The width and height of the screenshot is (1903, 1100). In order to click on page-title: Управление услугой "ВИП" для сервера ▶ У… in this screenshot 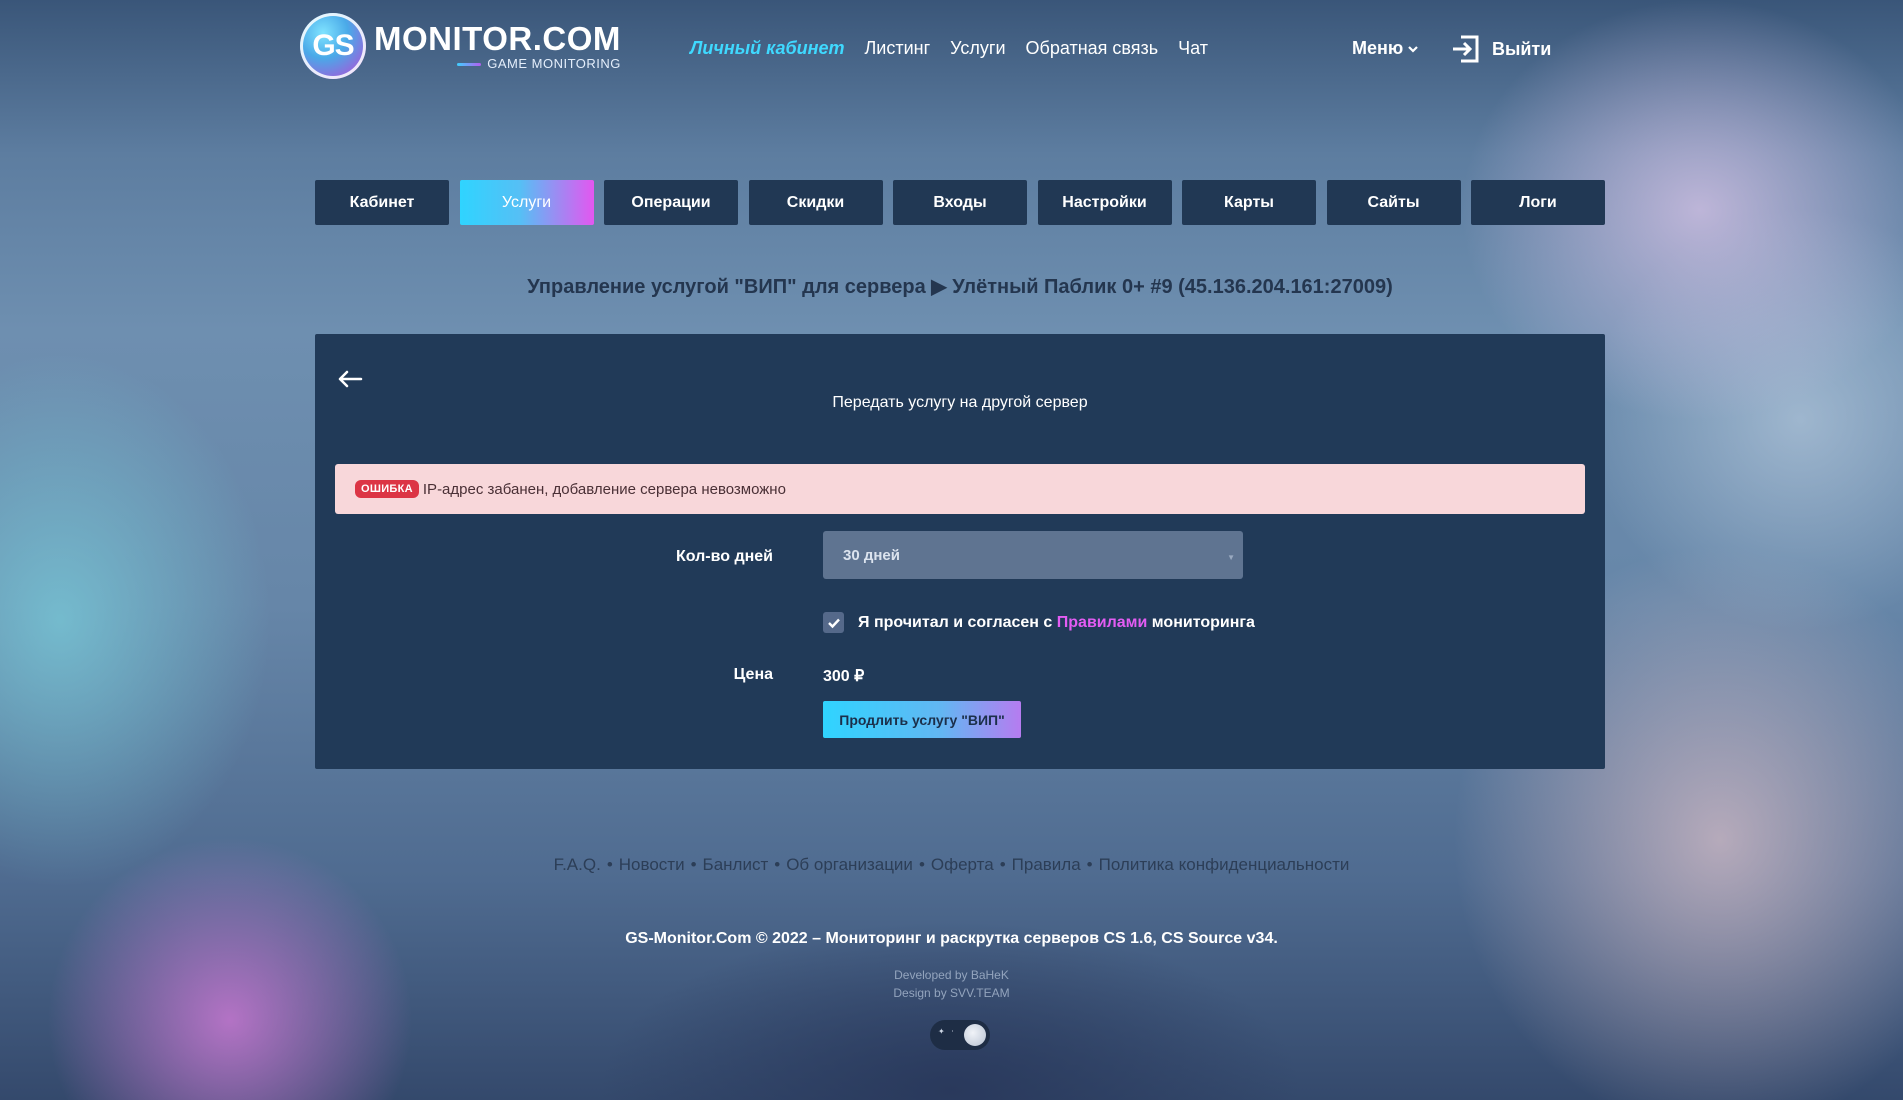, I will do `click(960, 287)`.